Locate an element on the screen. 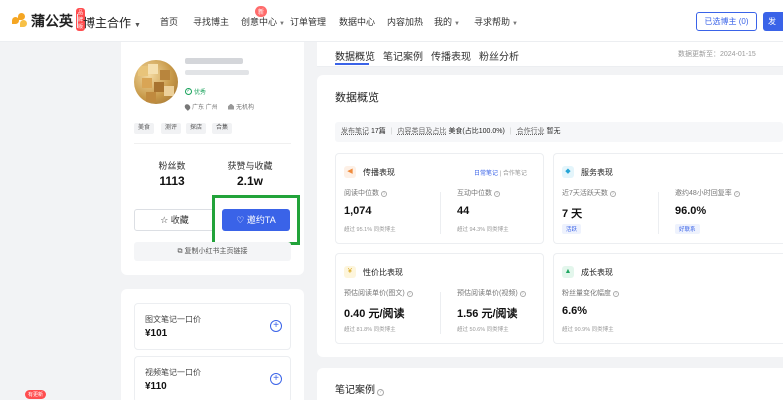 This screenshot has height=400, width=783. metric-label: 邀约48小时回复率? is located at coordinates (707, 193).